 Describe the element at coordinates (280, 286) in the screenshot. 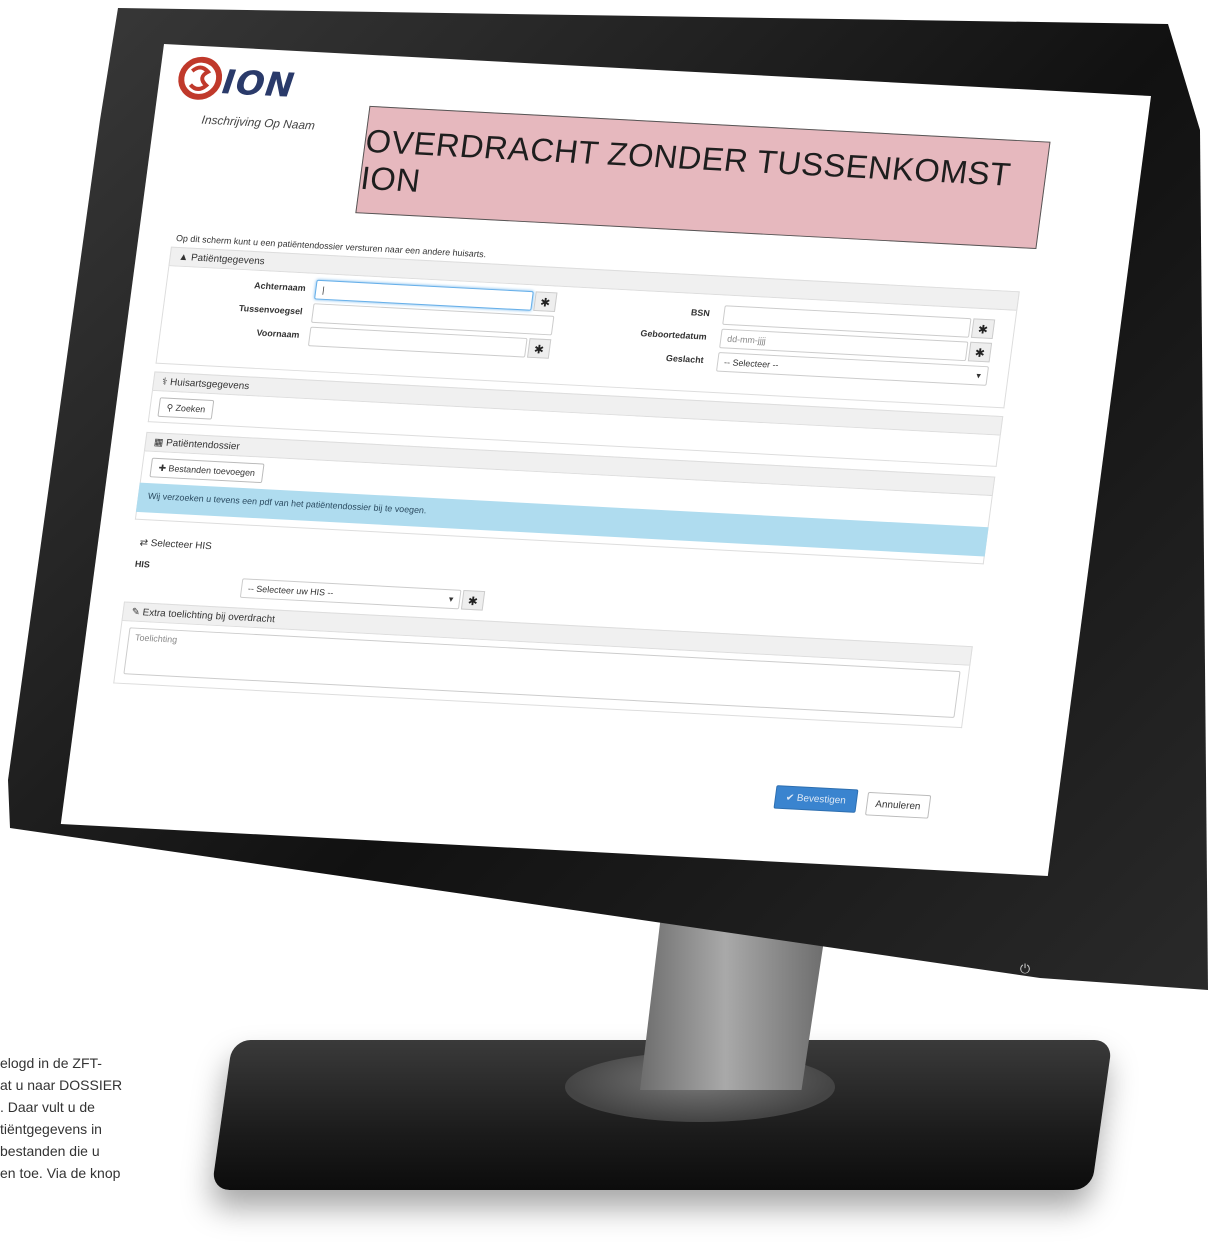

I see `achternaam-label: Achternaam` at that location.